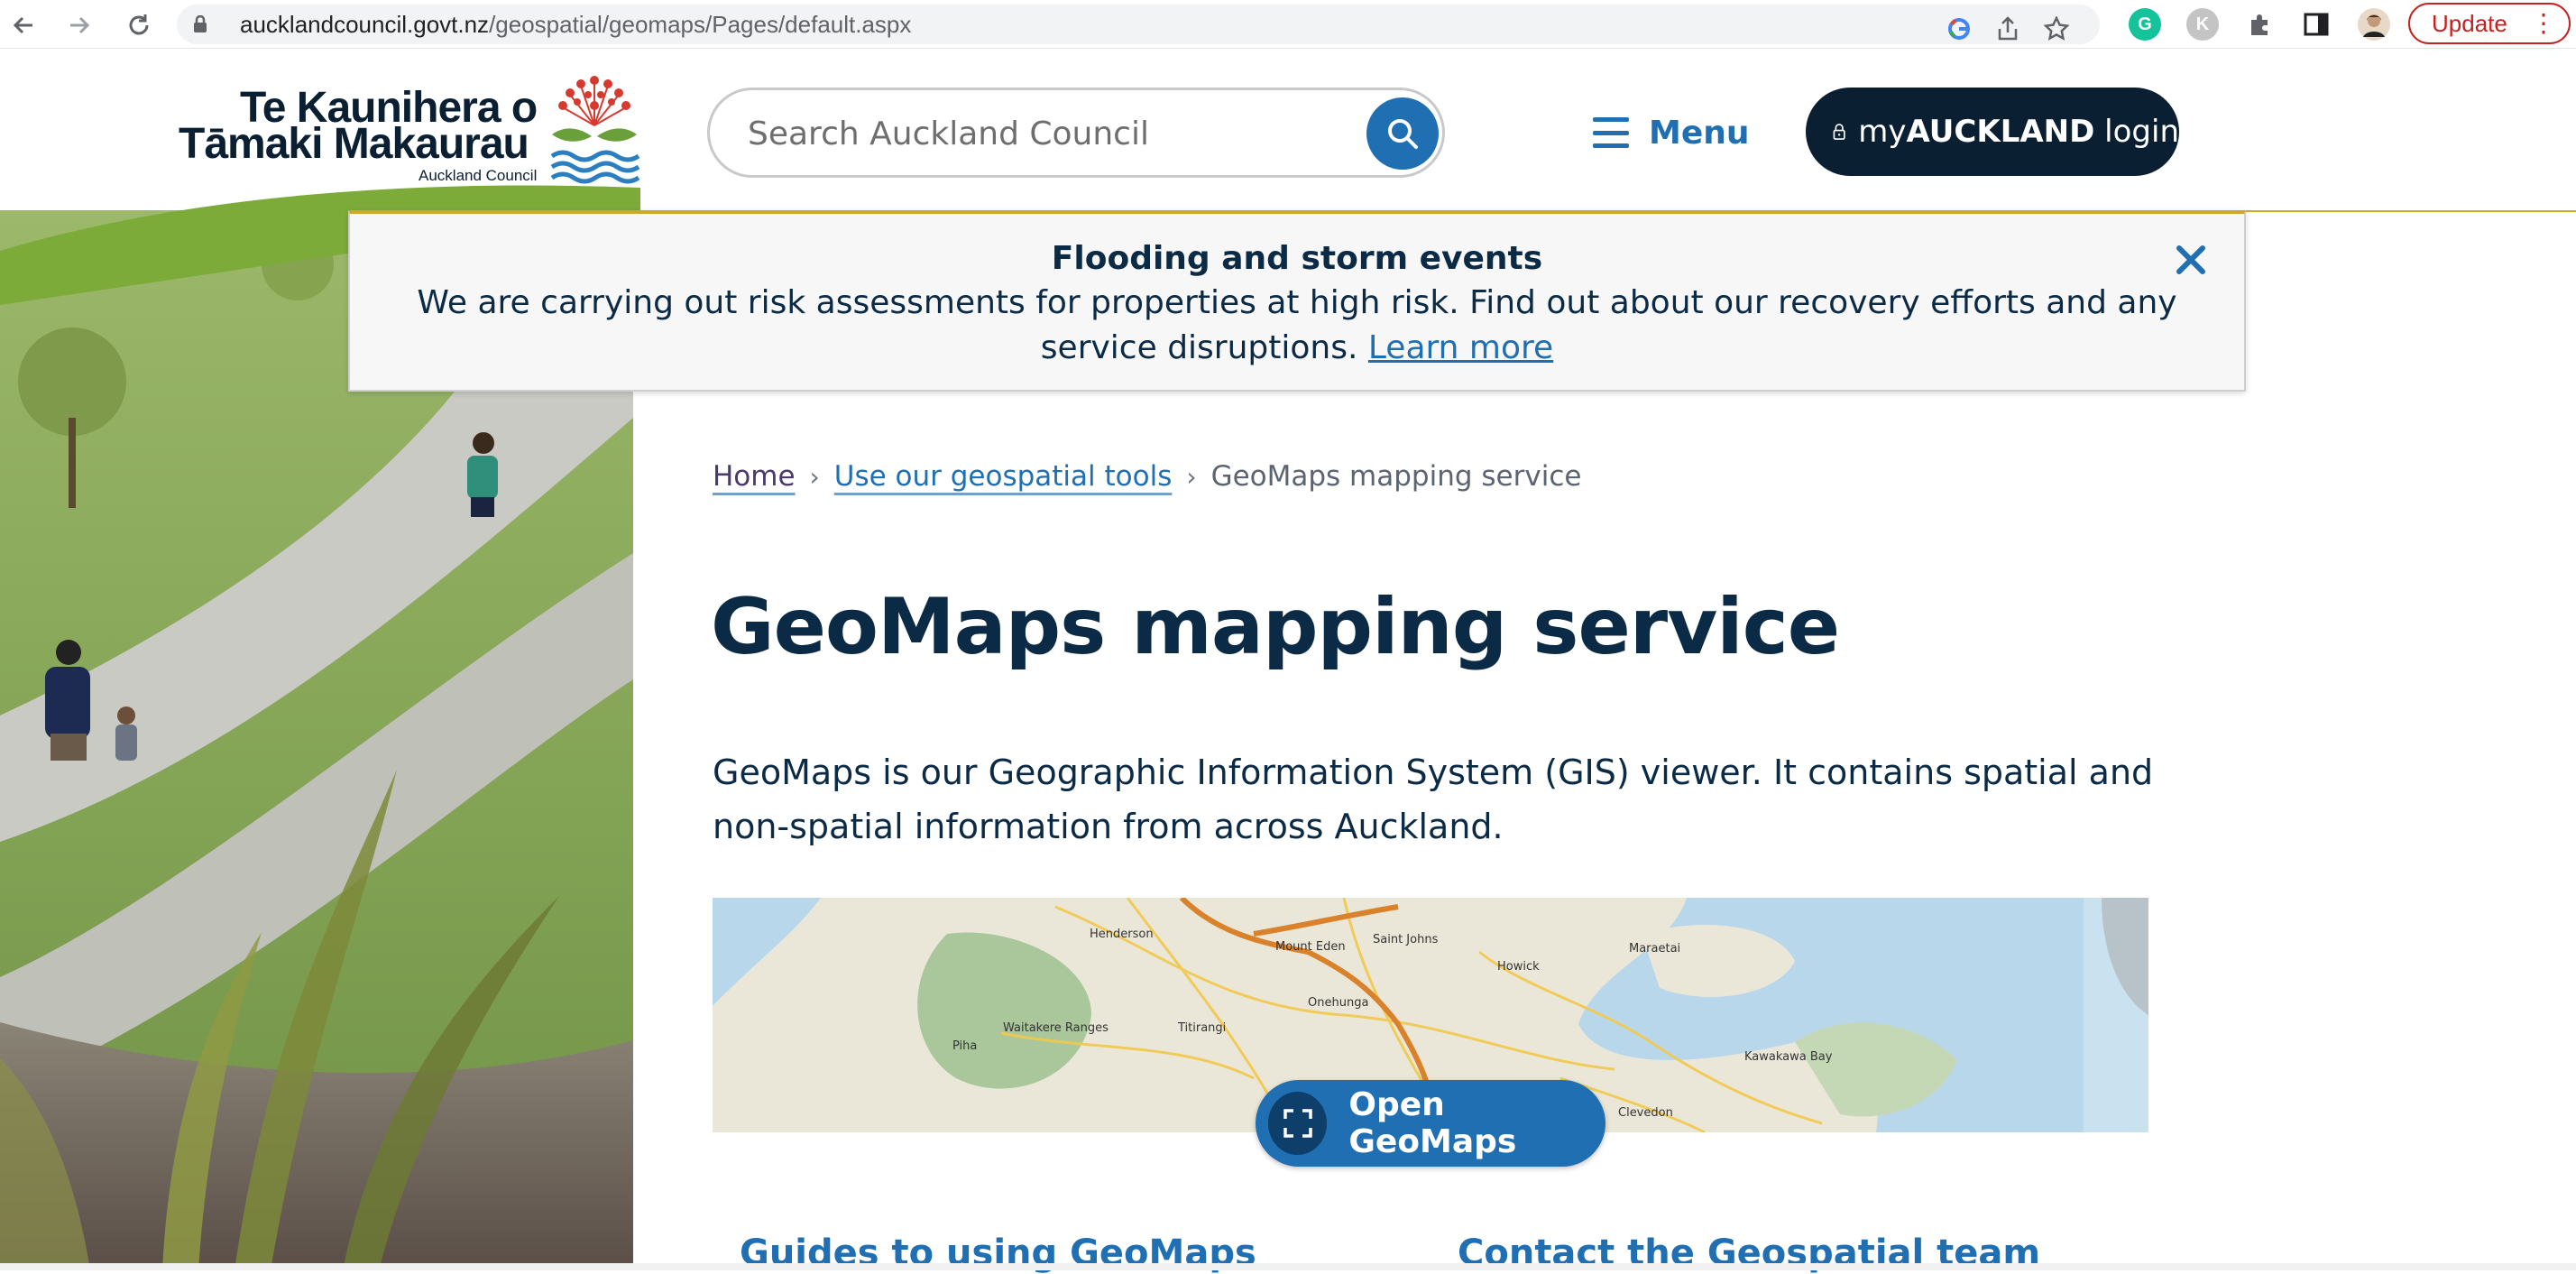  What do you see at coordinates (23, 25) in the screenshot?
I see `back-icon` at bounding box center [23, 25].